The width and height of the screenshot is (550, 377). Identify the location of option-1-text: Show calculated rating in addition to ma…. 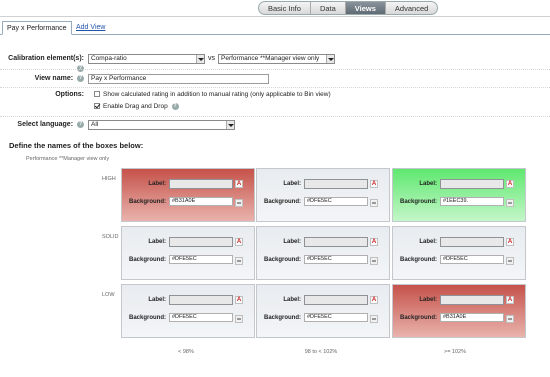
(217, 94).